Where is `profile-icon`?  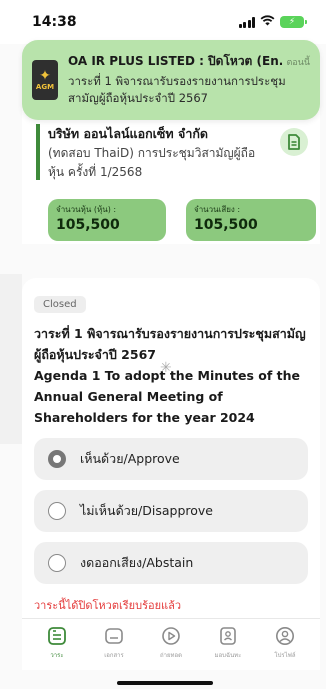
profile-icon is located at coordinates (285, 636).